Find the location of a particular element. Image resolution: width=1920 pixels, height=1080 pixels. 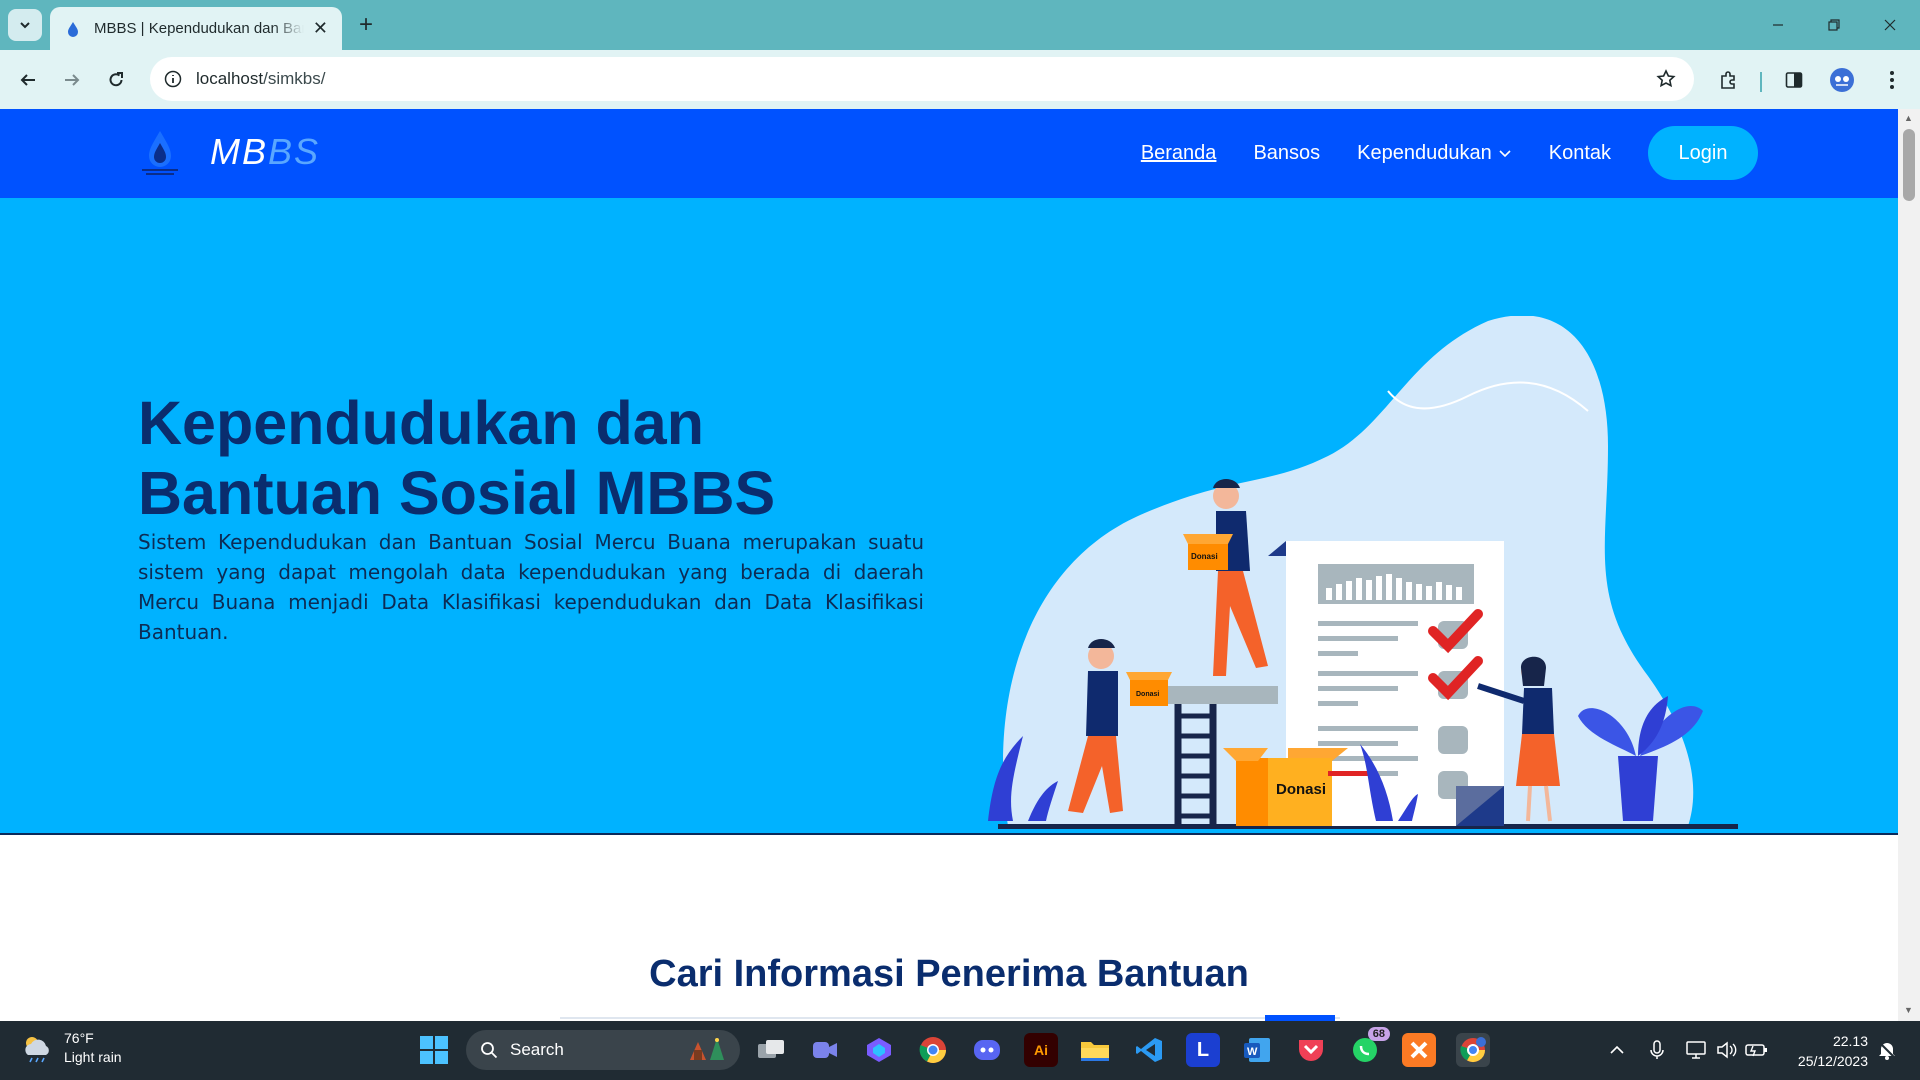

word-icon: W is located at coordinates (1257, 1050).